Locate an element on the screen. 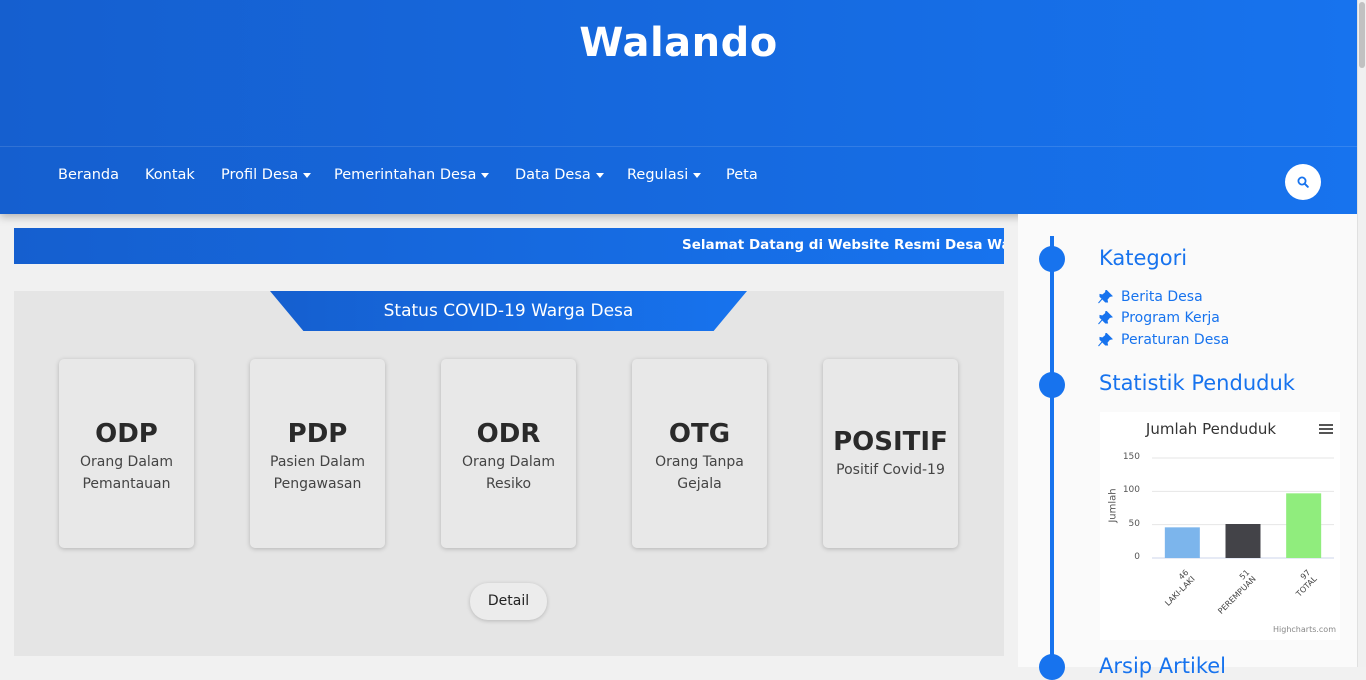 Image resolution: width=1366 pixels, height=680 pixels. covid-card-positif: POSITIF Positif Covid-19 is located at coordinates (890, 453).